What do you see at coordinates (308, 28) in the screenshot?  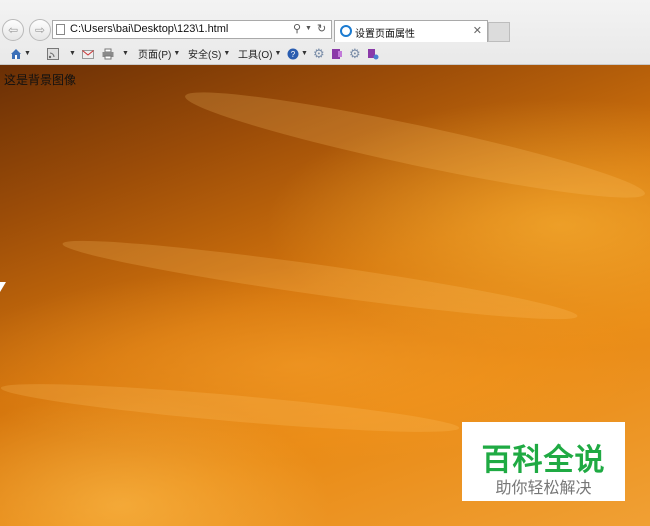 I see `dropdown-icon: ▼` at bounding box center [308, 28].